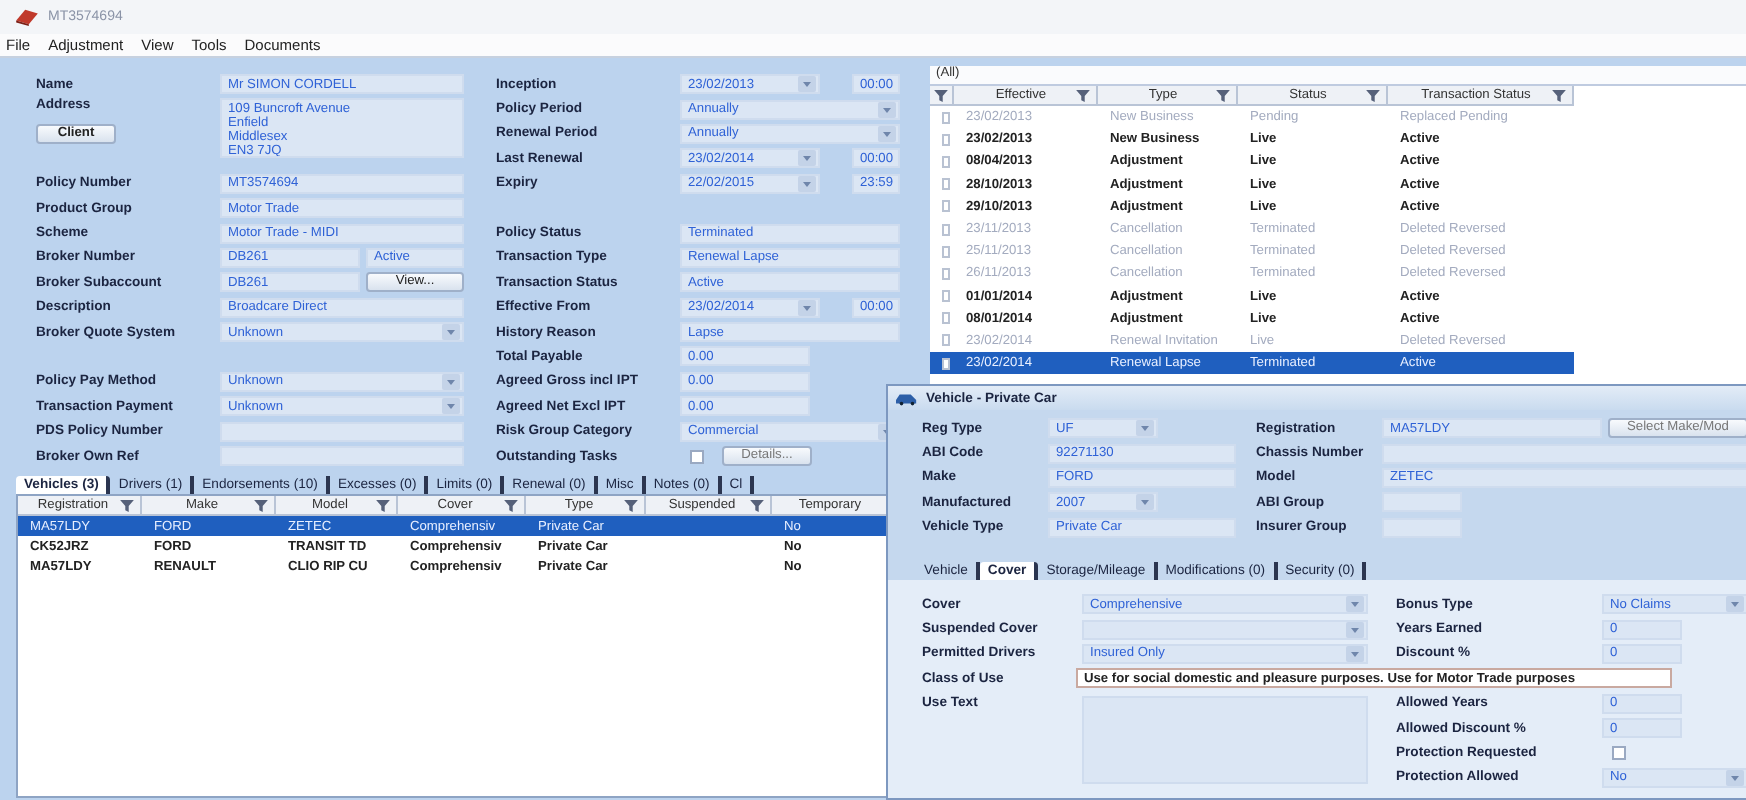 The width and height of the screenshot is (1746, 800). Describe the element at coordinates (942, 95) in the screenshot. I see `column-header` at that location.